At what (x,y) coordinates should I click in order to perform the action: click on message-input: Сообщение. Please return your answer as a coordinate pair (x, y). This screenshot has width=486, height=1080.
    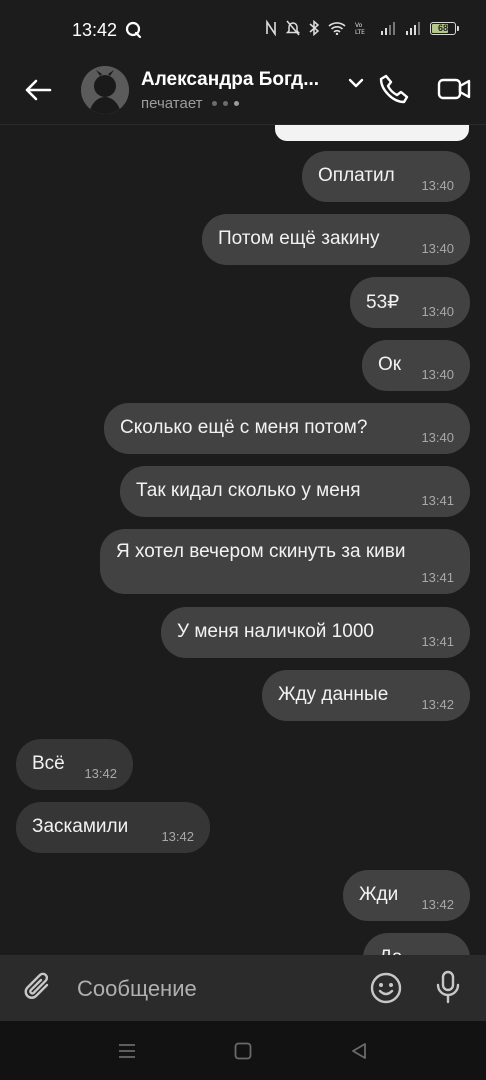
    Looking at the image, I should click on (137, 989).